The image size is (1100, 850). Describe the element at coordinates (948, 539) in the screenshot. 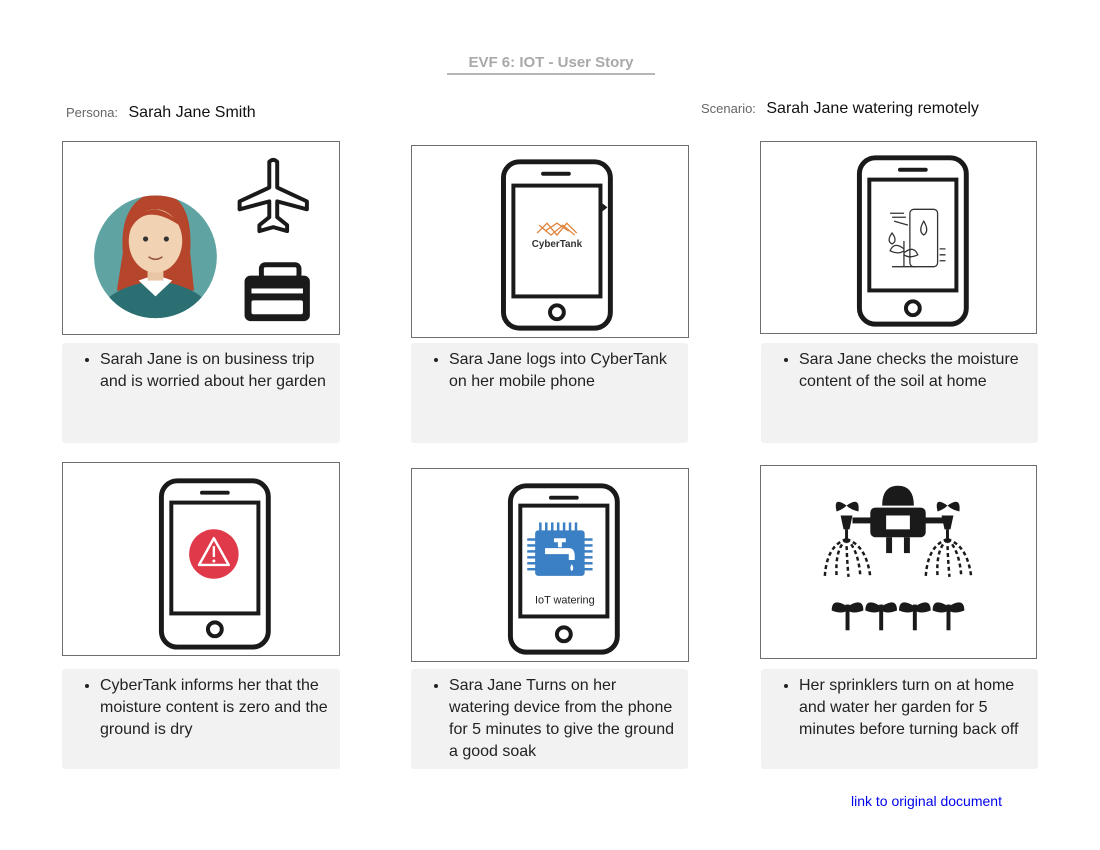

I see `sprinkler-right-icon` at that location.